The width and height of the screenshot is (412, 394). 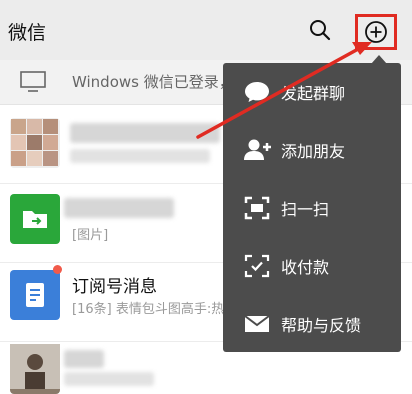 What do you see at coordinates (35, 143) in the screenshot?
I see `group-avatar` at bounding box center [35, 143].